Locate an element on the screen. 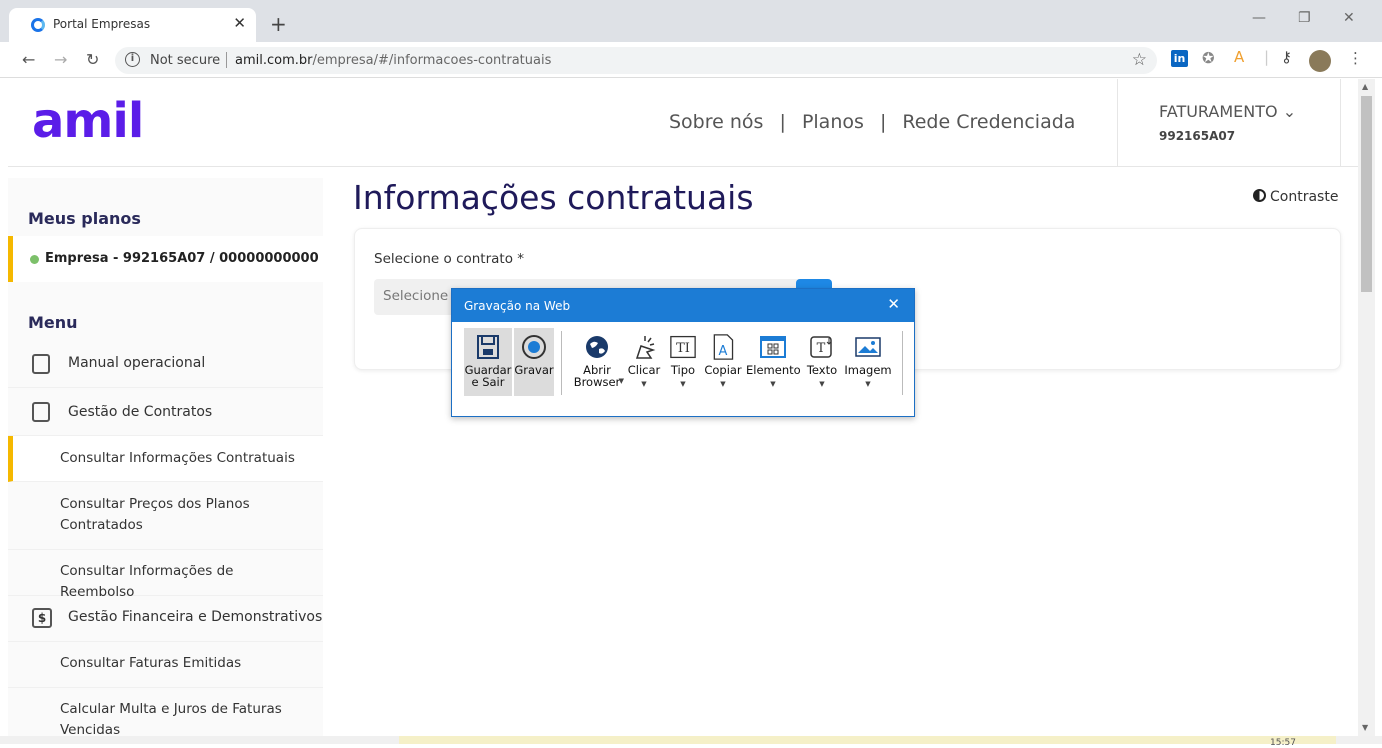 Image resolution: width=1382 pixels, height=748 pixels. click-button: Clicar ▼ is located at coordinates (644, 362).